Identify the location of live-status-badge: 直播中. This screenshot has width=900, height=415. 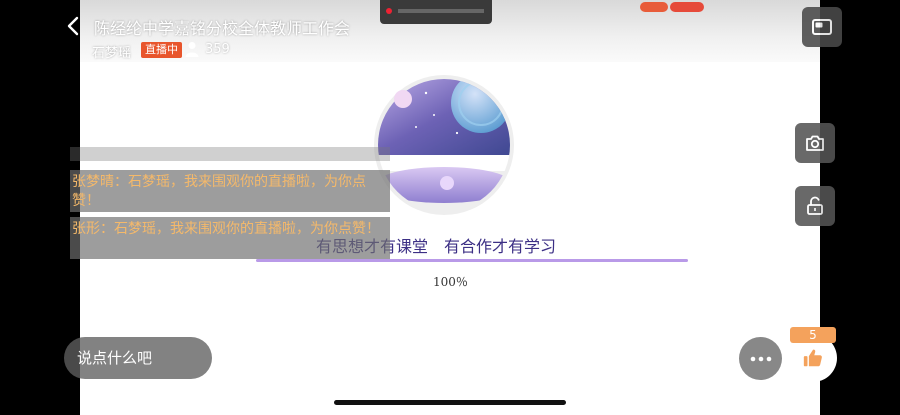
(161, 50).